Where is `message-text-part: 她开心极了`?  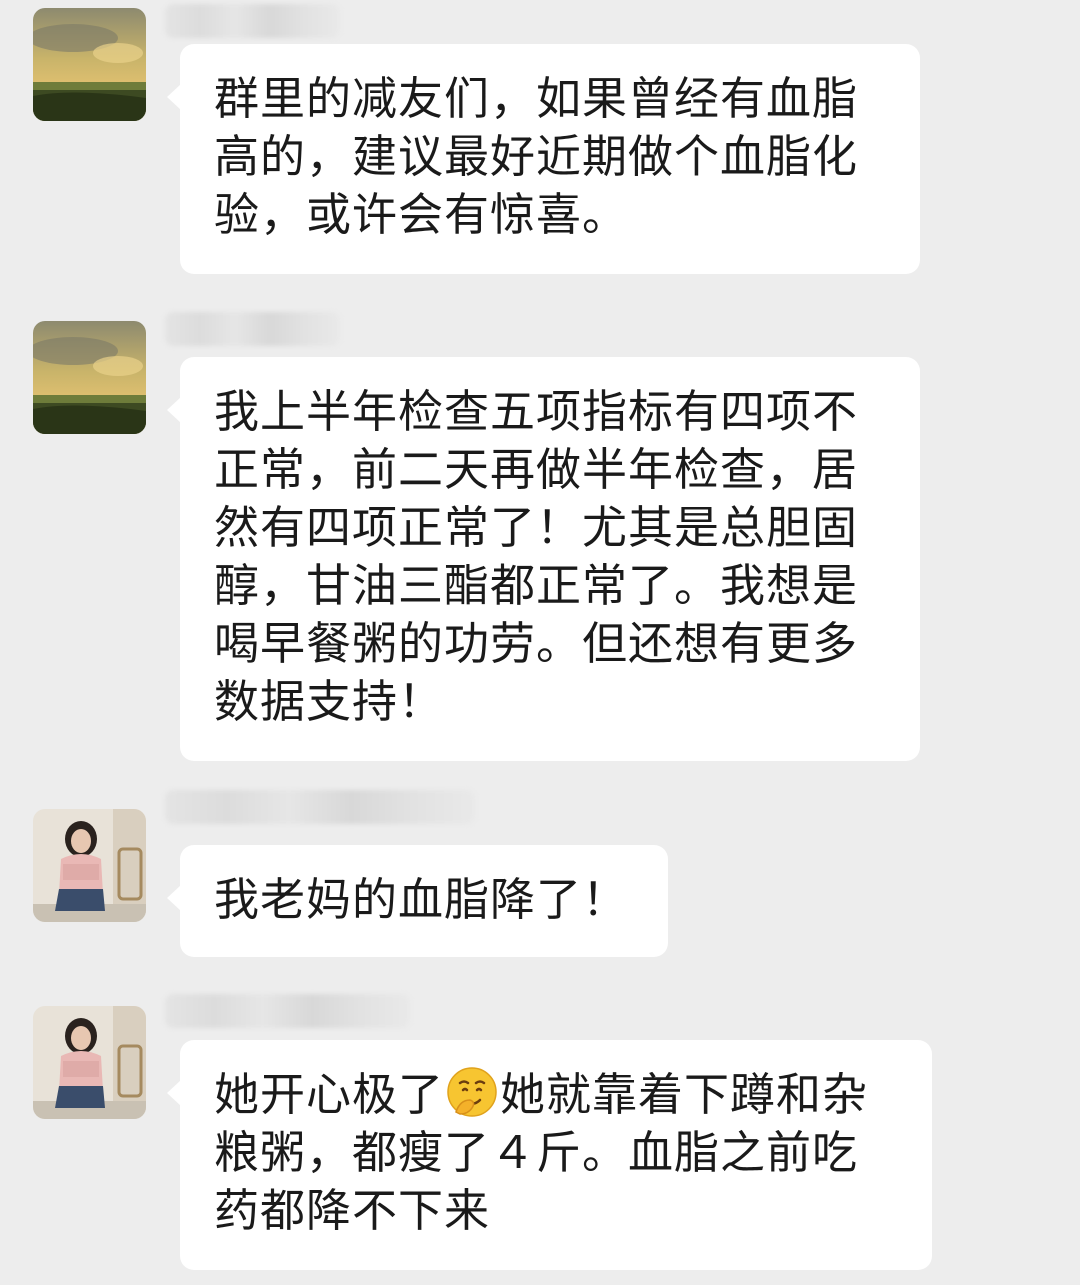 message-text-part: 她开心极了 is located at coordinates (329, 1094).